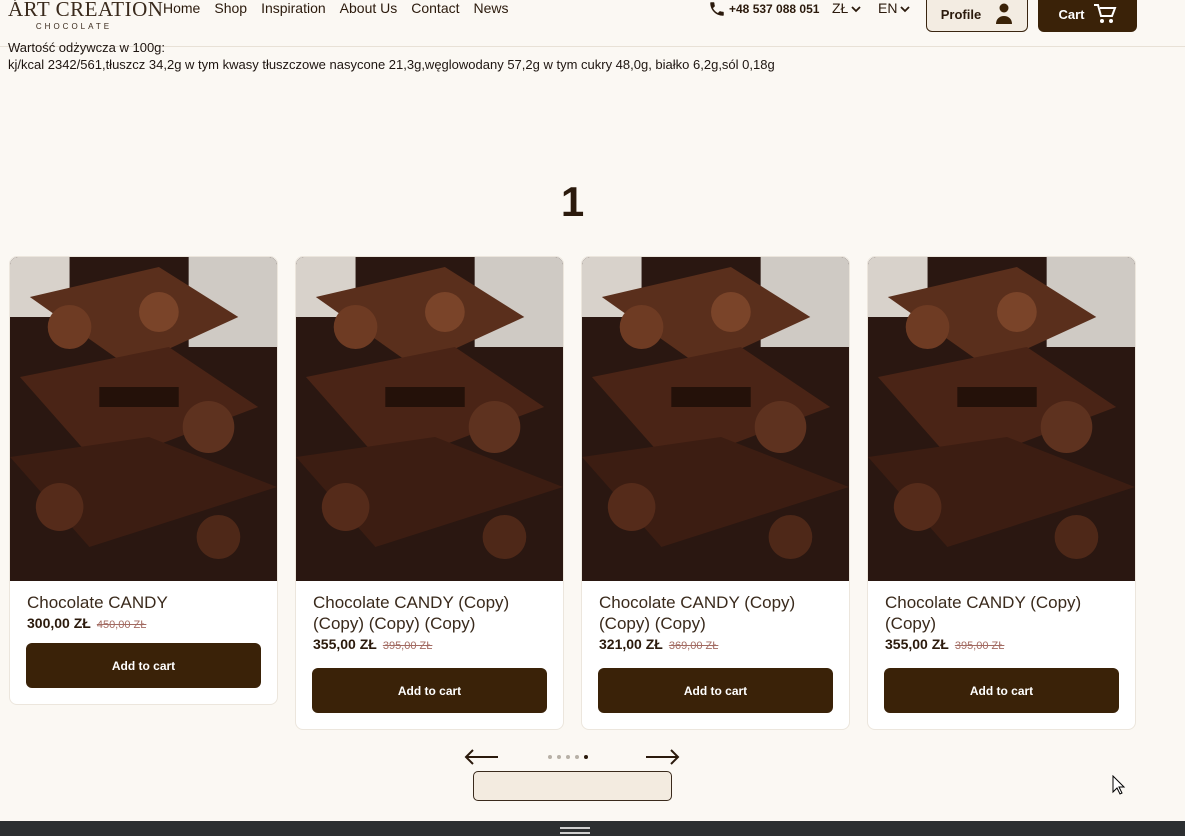  I want to click on nav-home: Home, so click(181, 8).